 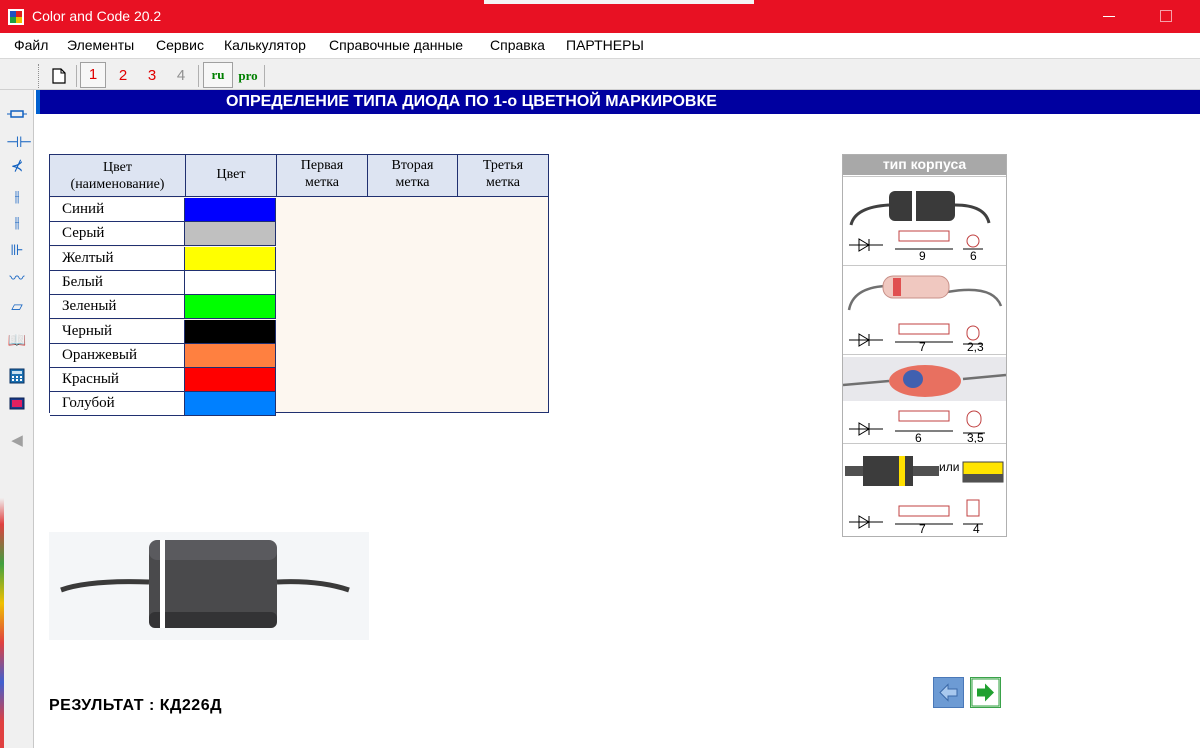 What do you see at coordinates (924, 309) in the screenshot?
I see `case-option-2: 7 2,3` at bounding box center [924, 309].